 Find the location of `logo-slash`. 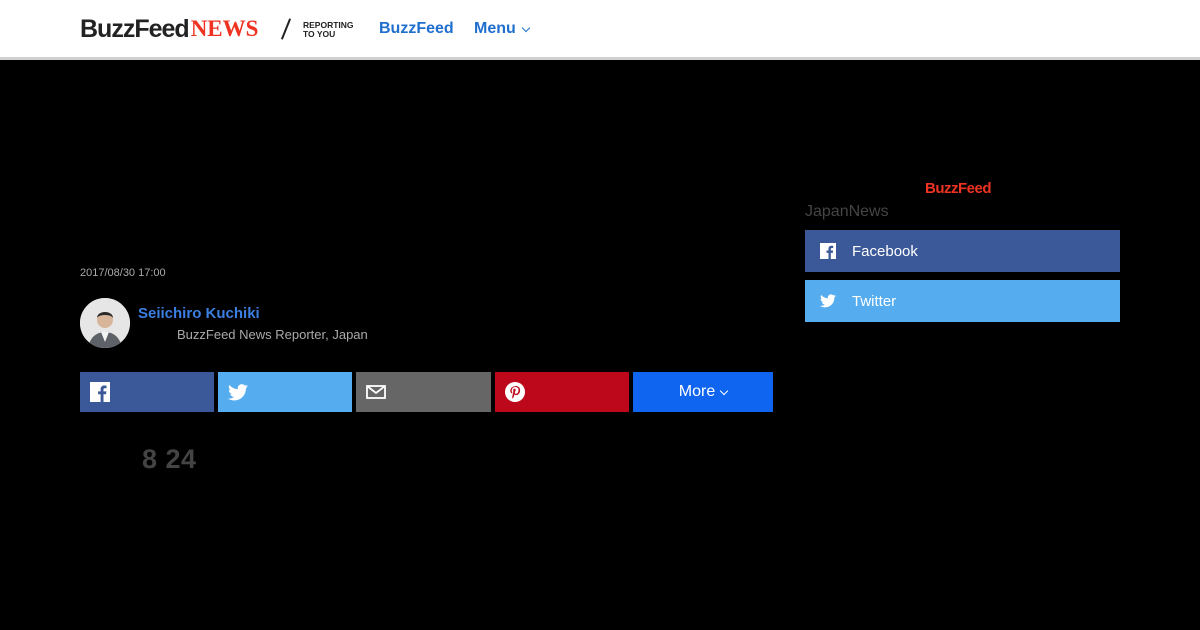

logo-slash is located at coordinates (286, 29).